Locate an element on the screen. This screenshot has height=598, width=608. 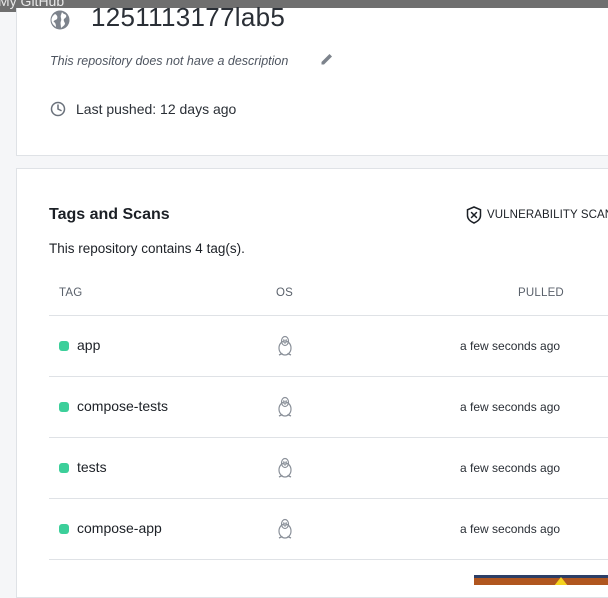
vulnerability-scan-label: VULNERABILITY SCAN is located at coordinates (547, 215).